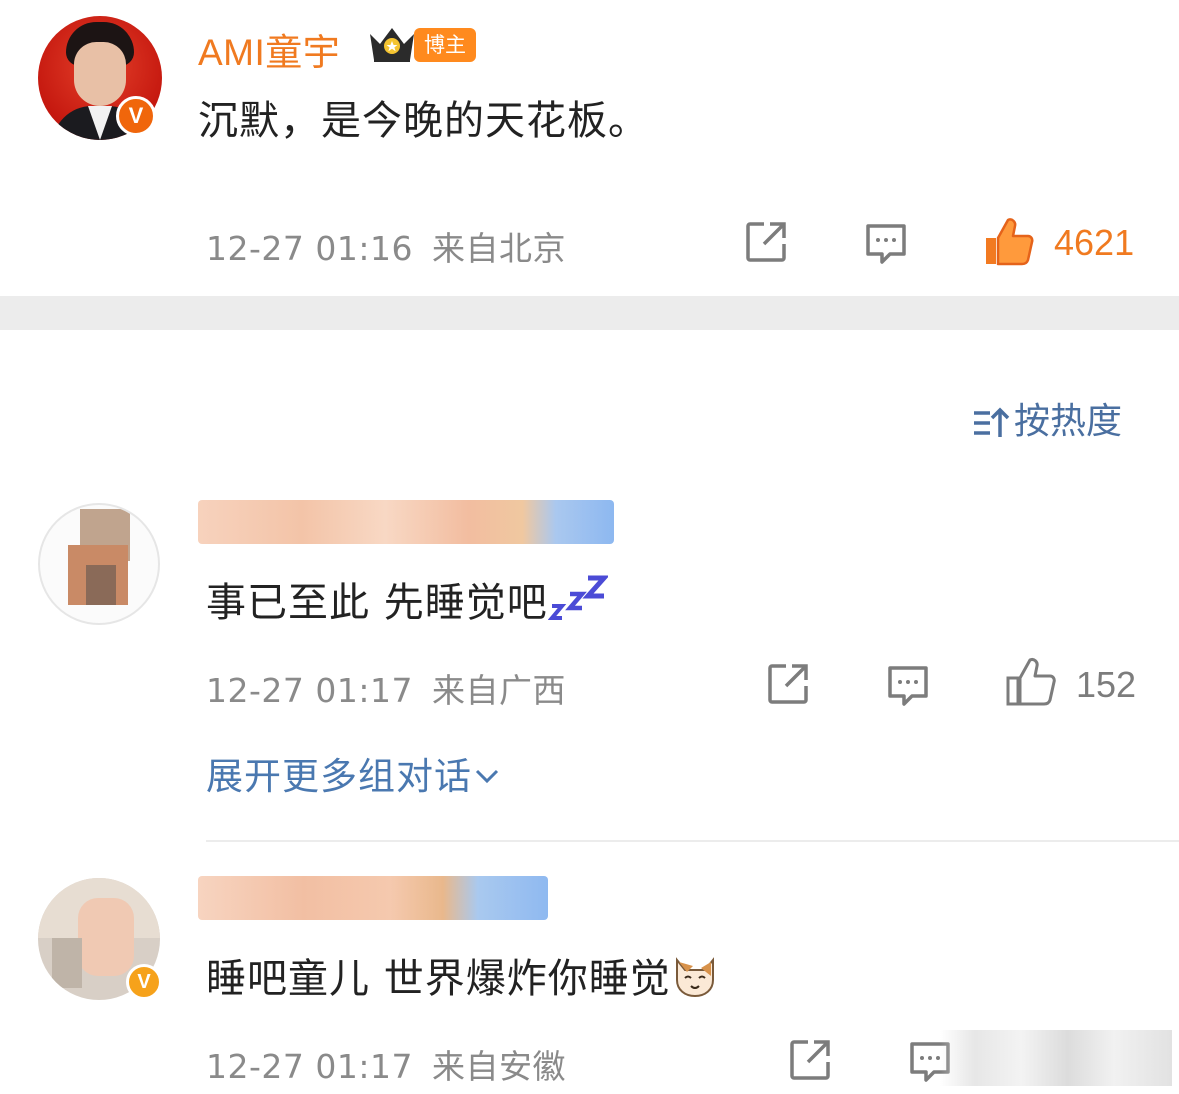 This screenshot has width=1179, height=1094. I want to click on sort-icon, so click(992, 422).